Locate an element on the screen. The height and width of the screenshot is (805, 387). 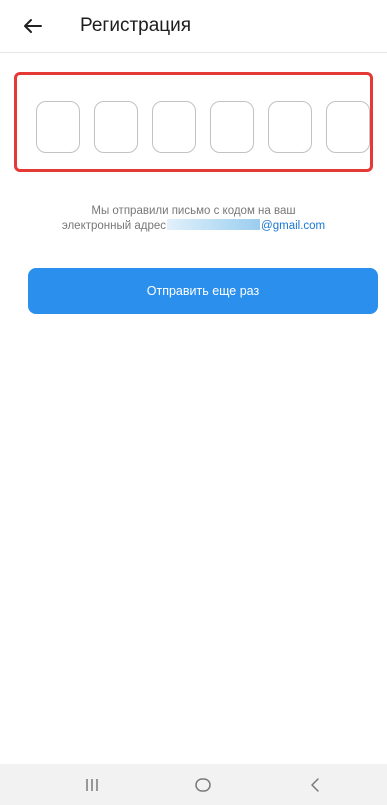
nav-back-button is located at coordinates (315, 784).